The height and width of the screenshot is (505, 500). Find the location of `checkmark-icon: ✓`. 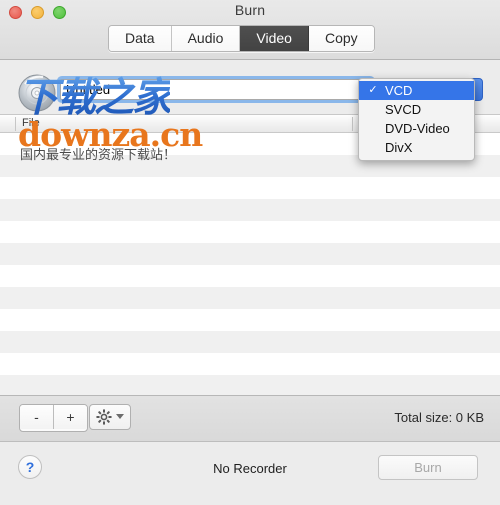

checkmark-icon: ✓ is located at coordinates (373, 90).